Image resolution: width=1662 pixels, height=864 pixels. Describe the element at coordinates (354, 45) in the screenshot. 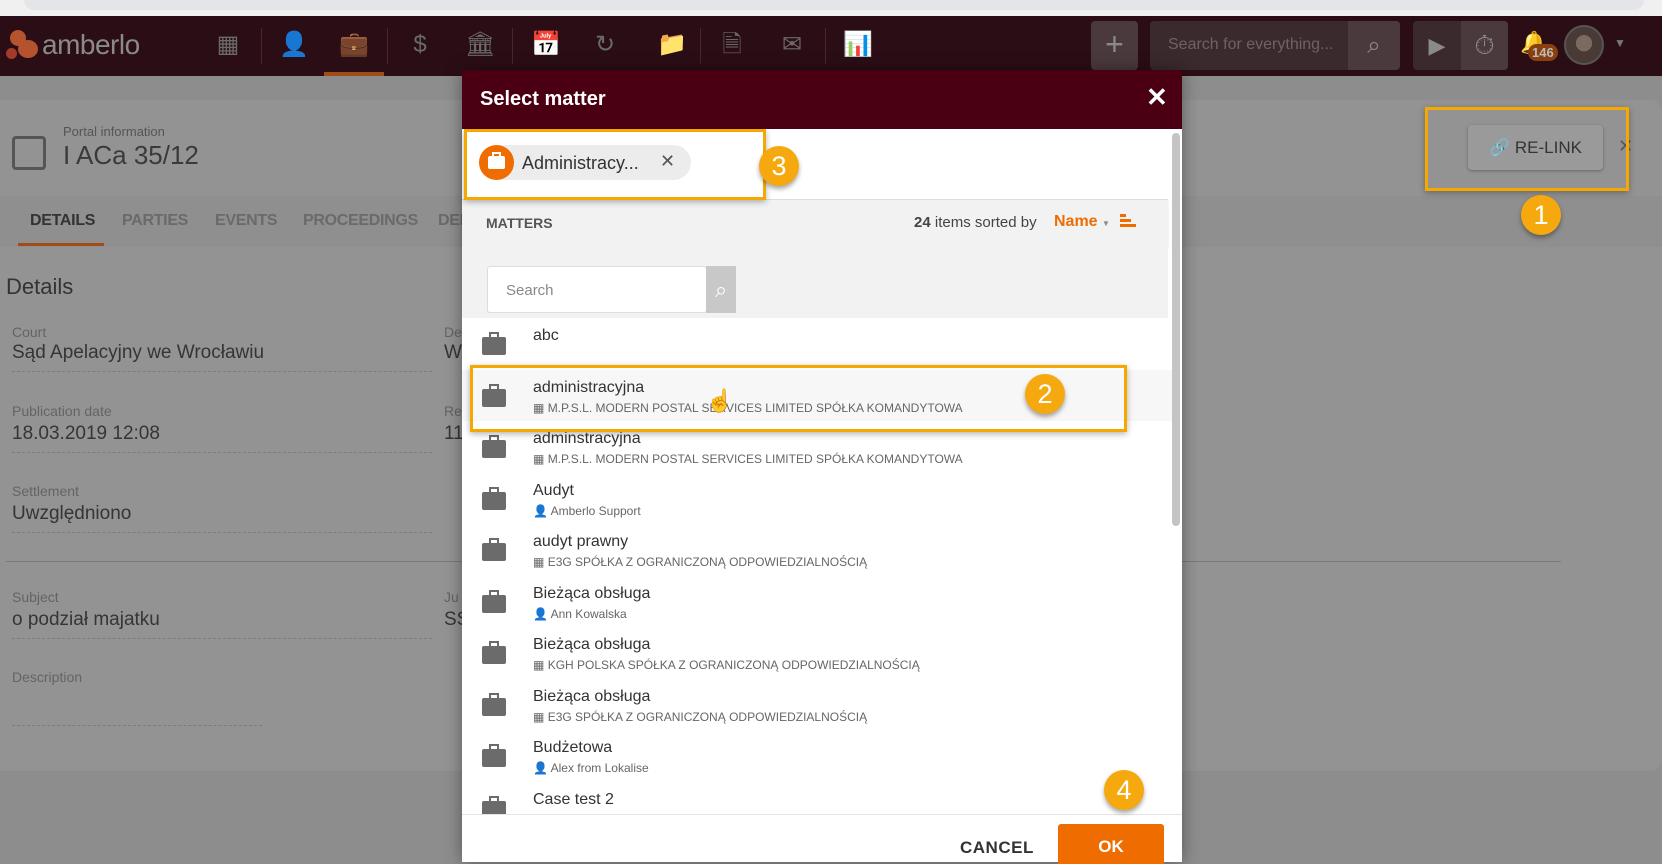

I see `matters-icon: 💼` at that location.